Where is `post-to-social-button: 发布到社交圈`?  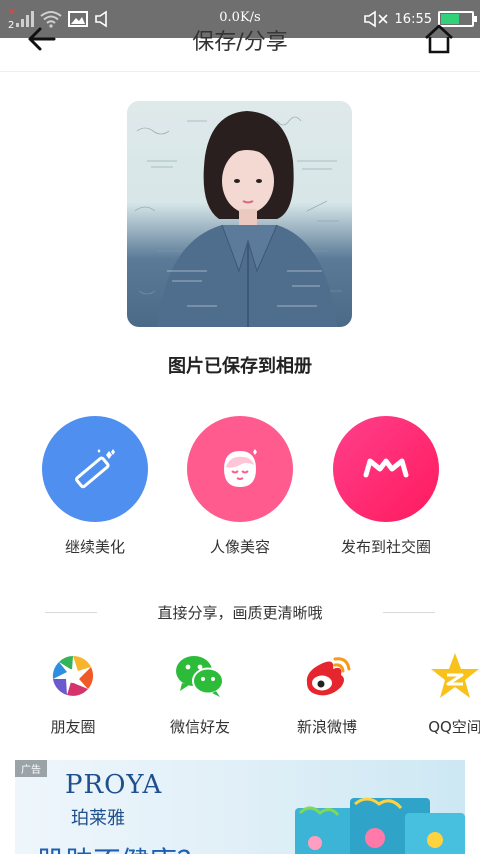
post-to-social-button: 发布到社交圈 is located at coordinates (386, 486).